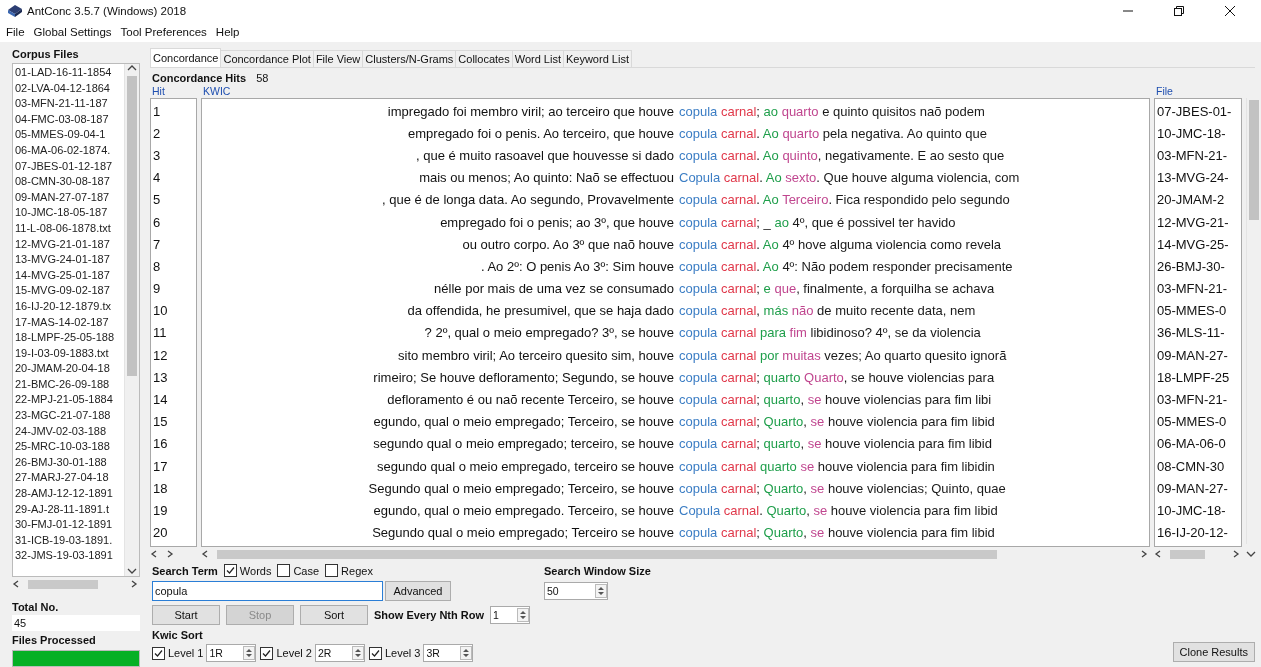 This screenshot has width=1261, height=667. Describe the element at coordinates (69, 197) in the screenshot. I see `corpus-file-item: 09-MAN-27-07-187` at that location.